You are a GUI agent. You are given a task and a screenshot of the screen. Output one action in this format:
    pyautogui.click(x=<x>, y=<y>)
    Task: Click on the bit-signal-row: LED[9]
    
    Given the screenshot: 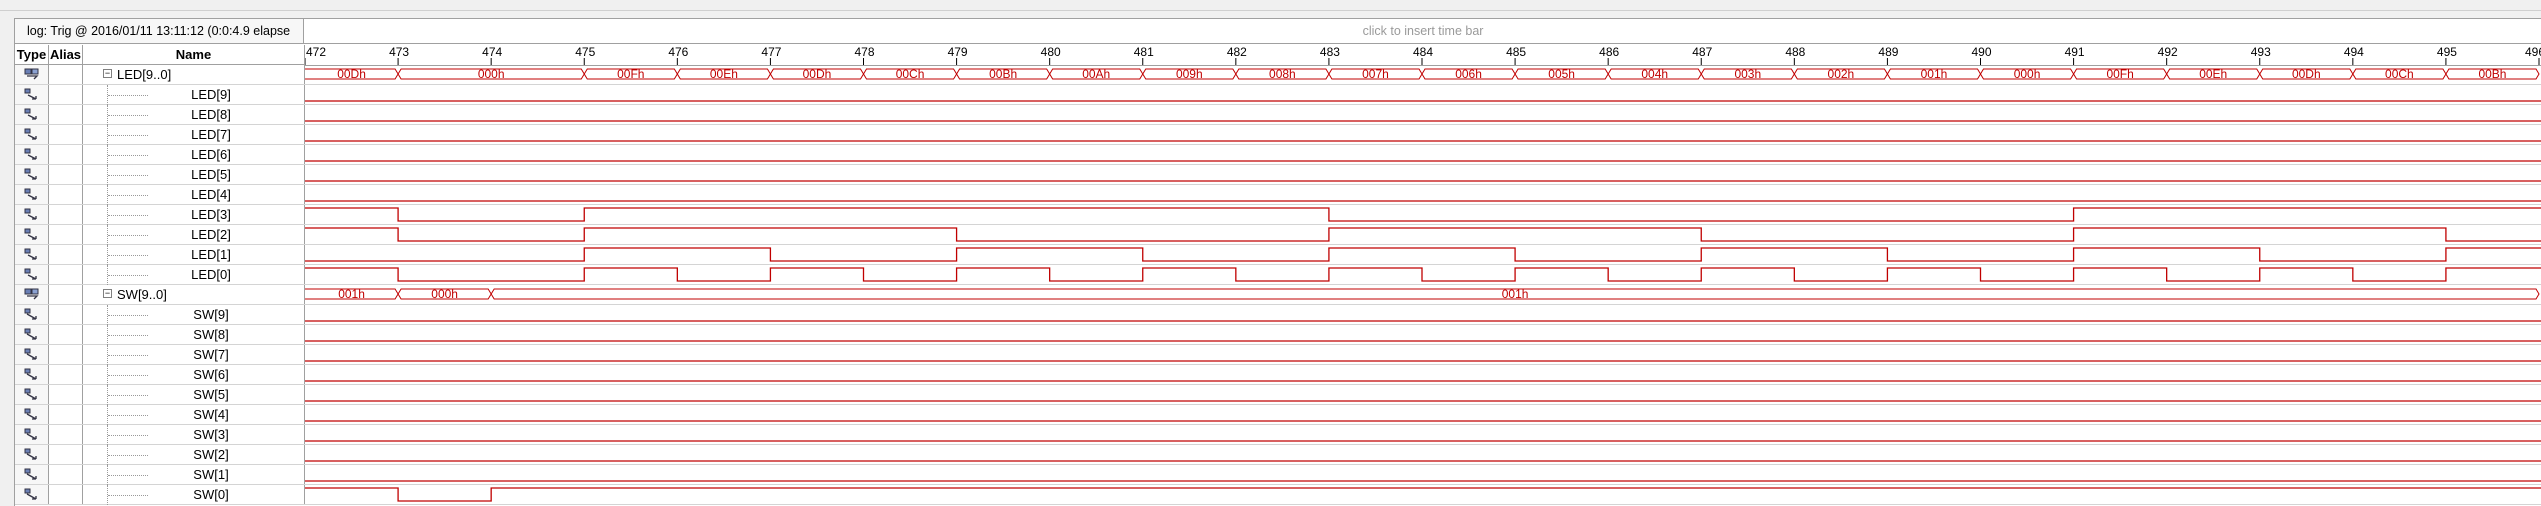 What is the action you would take?
    pyautogui.click(x=160, y=95)
    